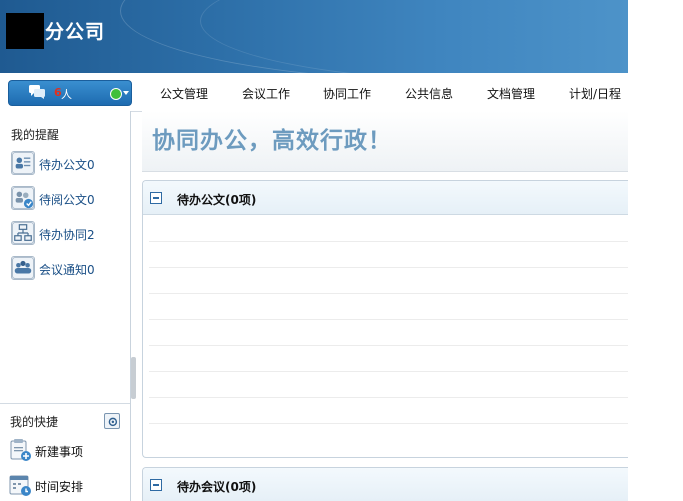 The width and height of the screenshot is (683, 501). Describe the element at coordinates (37, 92) in the screenshot. I see `chat-bubbles-icon` at that location.